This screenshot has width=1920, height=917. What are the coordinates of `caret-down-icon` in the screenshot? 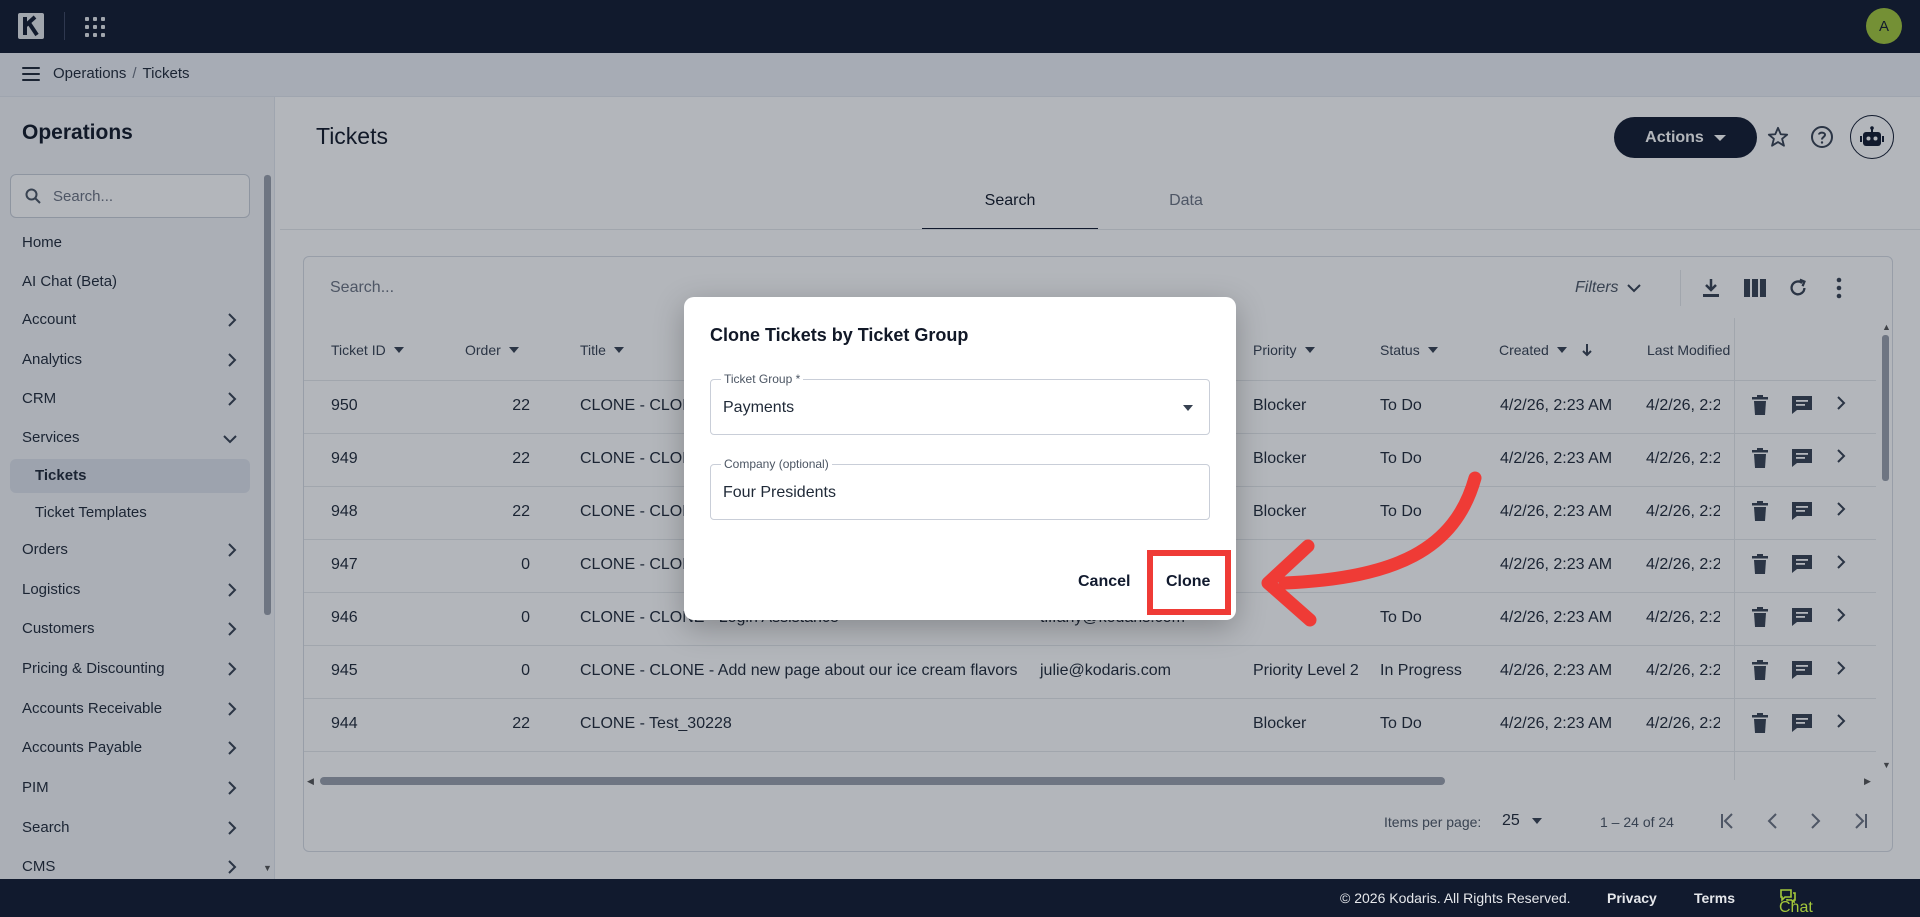 It's located at (1188, 408).